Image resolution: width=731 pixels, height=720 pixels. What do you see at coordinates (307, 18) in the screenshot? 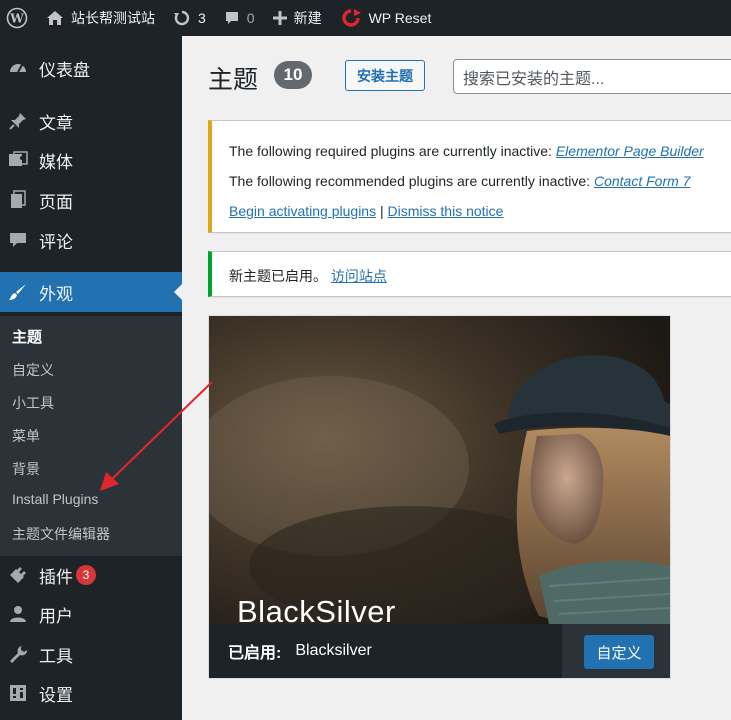
I see `new-label: 新建` at bounding box center [307, 18].